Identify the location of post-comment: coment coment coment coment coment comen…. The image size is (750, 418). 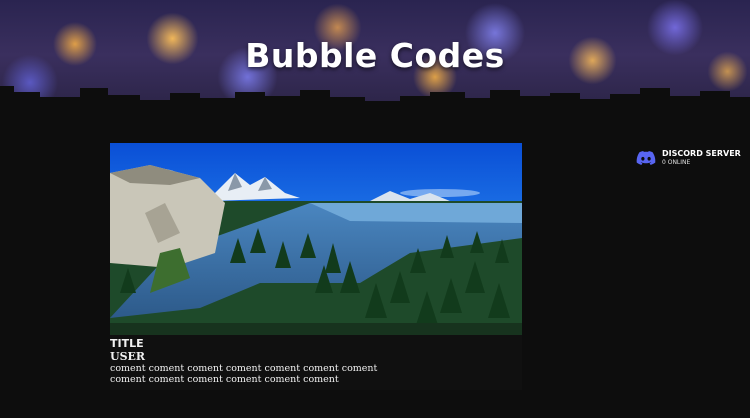
(244, 374).